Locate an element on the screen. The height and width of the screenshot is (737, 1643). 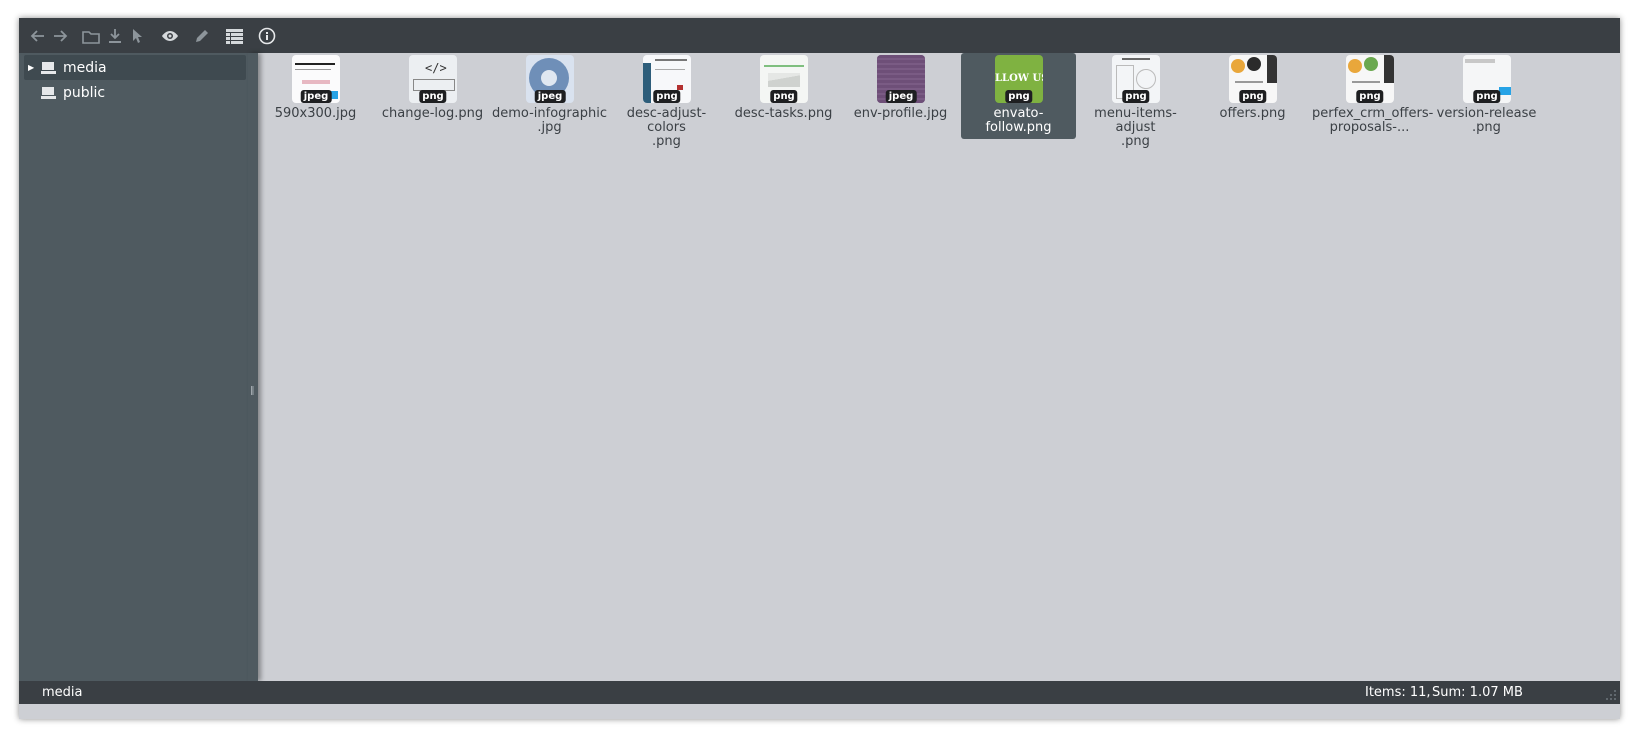
download-icon is located at coordinates (115, 36).